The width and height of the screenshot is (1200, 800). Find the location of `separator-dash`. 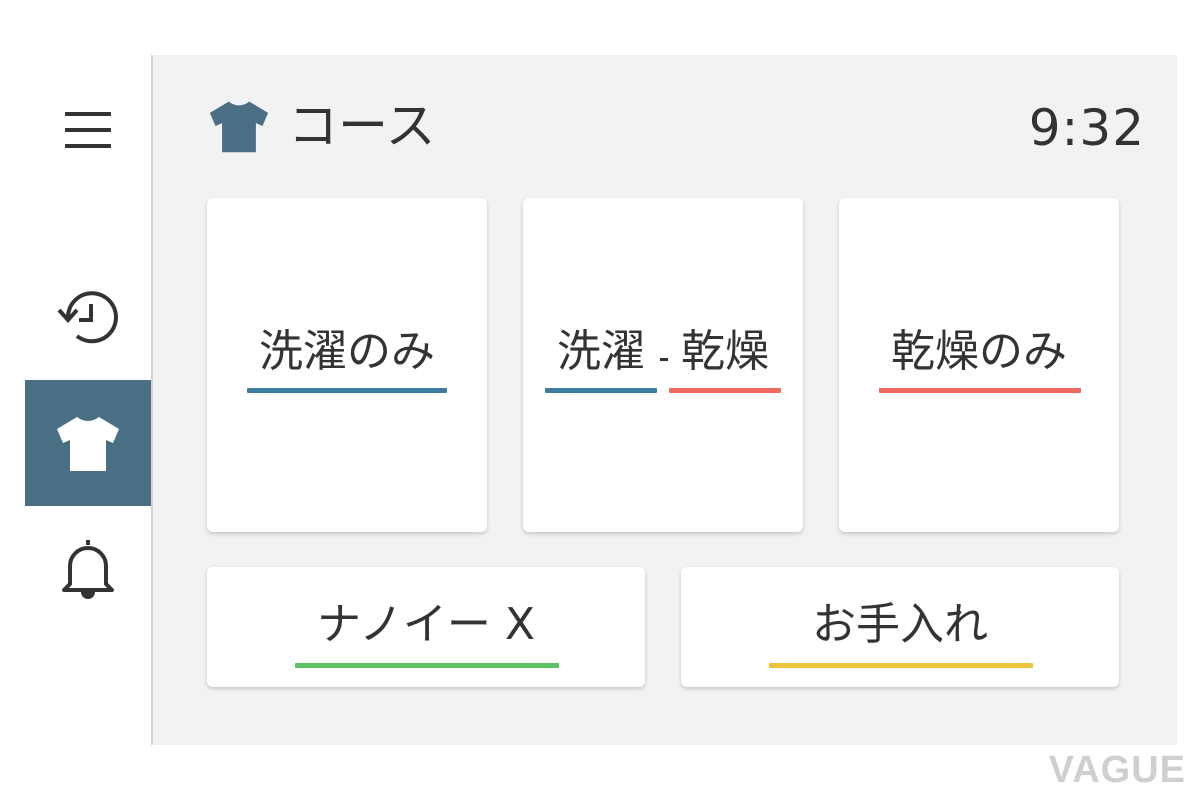

separator-dash is located at coordinates (664, 359).